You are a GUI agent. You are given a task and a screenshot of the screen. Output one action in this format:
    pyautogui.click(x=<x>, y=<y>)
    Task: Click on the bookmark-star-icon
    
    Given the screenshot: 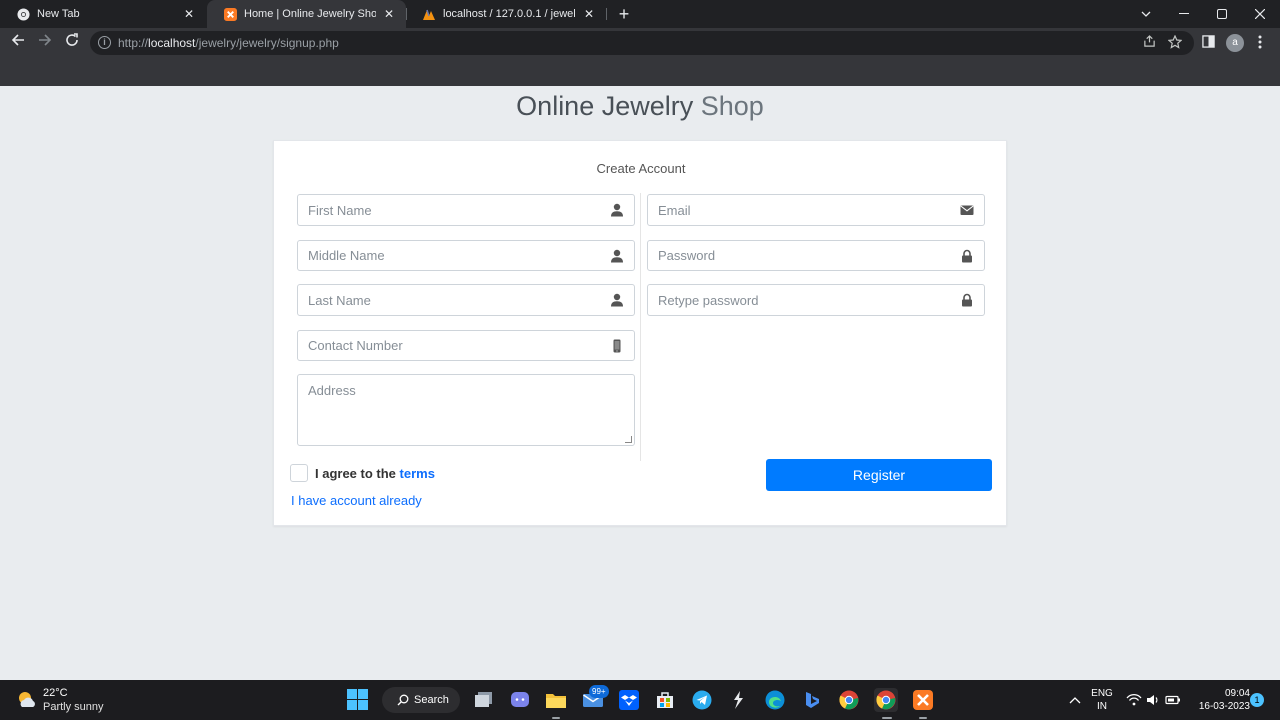 What is the action you would take?
    pyautogui.click(x=1175, y=42)
    